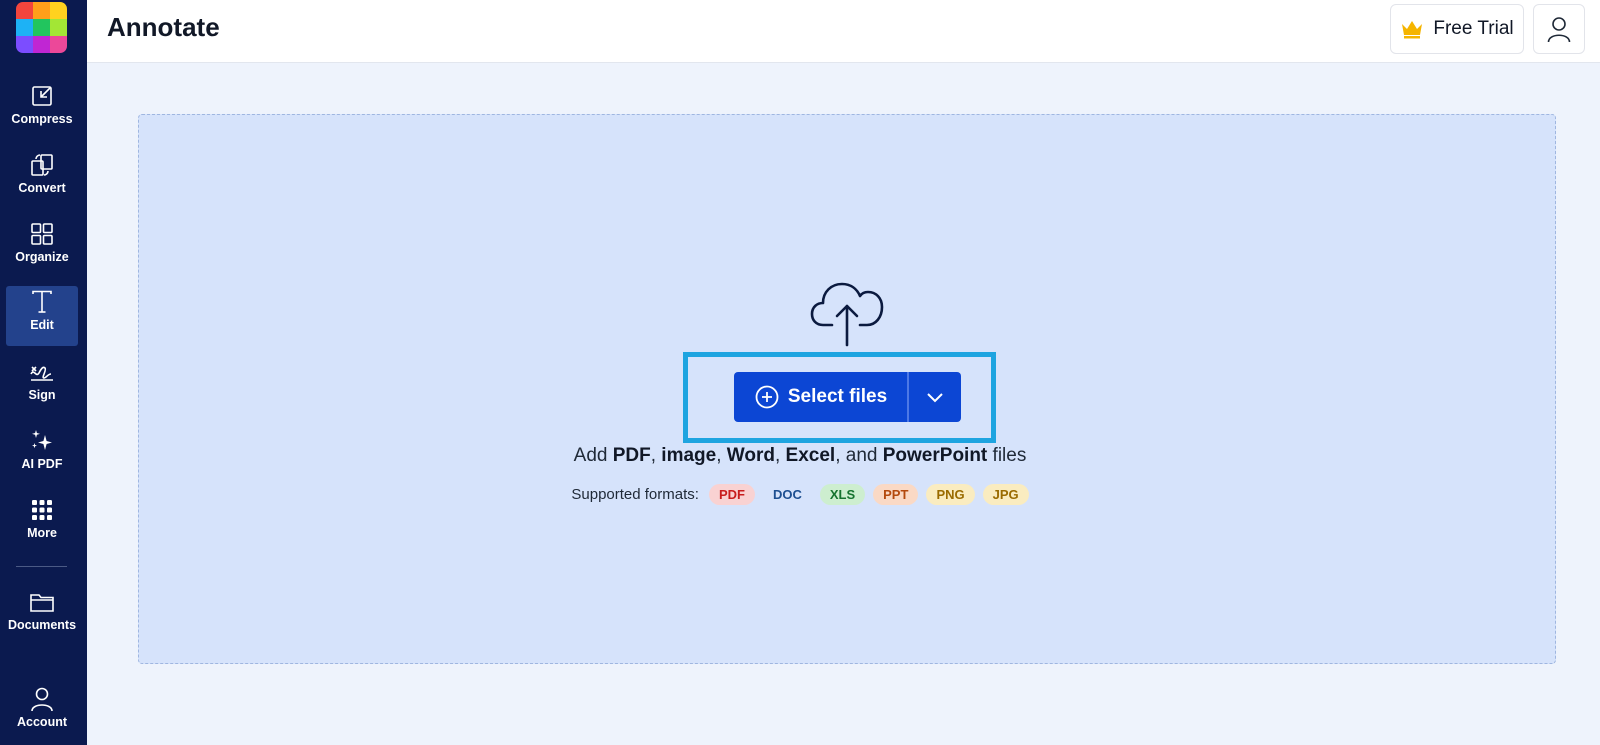 The image size is (1600, 745). What do you see at coordinates (42, 96) in the screenshot?
I see `compress-icon` at bounding box center [42, 96].